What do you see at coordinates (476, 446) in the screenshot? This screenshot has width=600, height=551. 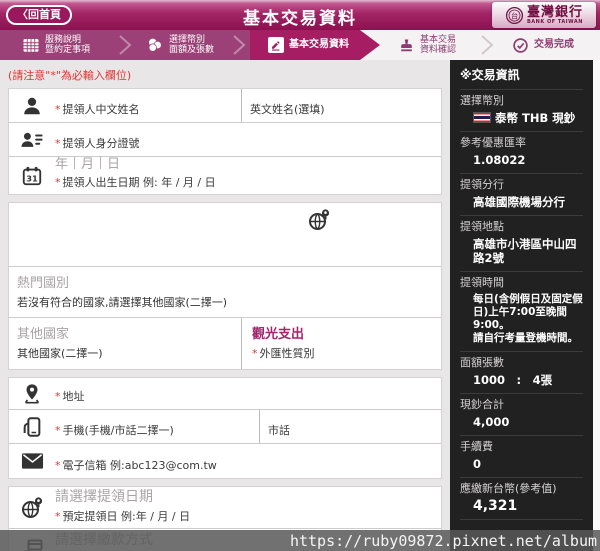 I see `summary-label: 手續費` at bounding box center [476, 446].